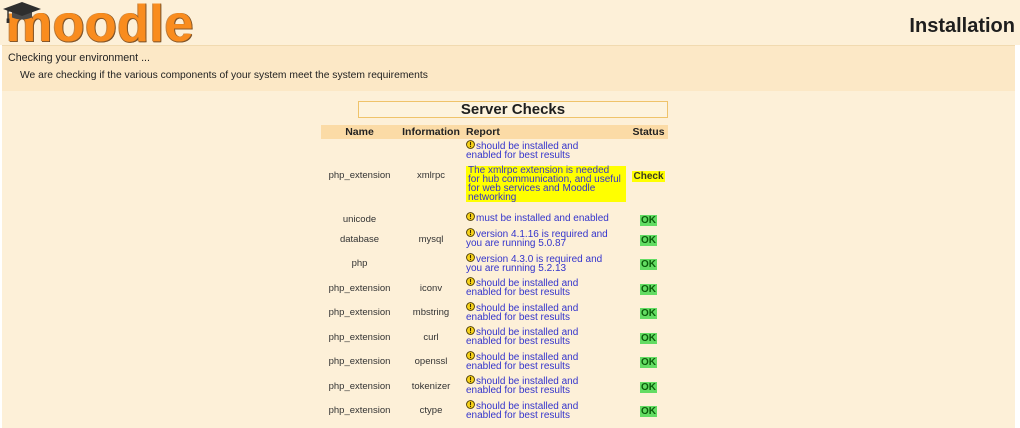  What do you see at coordinates (547, 268) in the screenshot?
I see `report-line: you are running 5.2.13` at bounding box center [547, 268].